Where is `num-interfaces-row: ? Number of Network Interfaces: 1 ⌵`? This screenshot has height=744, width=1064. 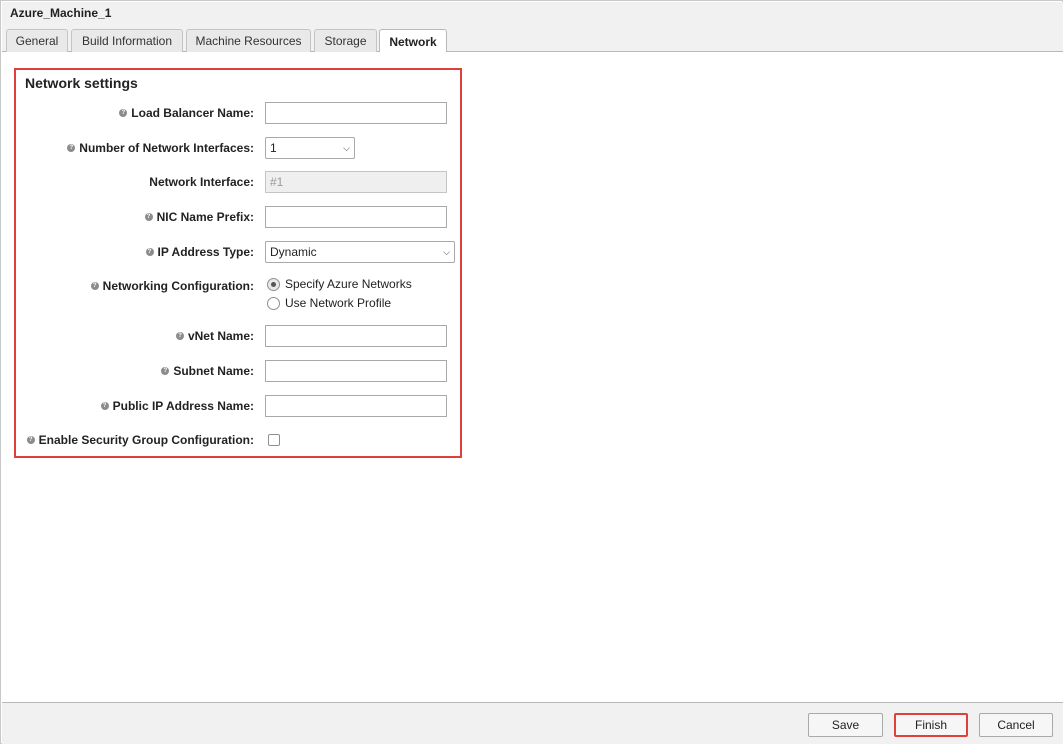
num-interfaces-row: ? Number of Network Interfaces: 1 ⌵ is located at coordinates (238, 149).